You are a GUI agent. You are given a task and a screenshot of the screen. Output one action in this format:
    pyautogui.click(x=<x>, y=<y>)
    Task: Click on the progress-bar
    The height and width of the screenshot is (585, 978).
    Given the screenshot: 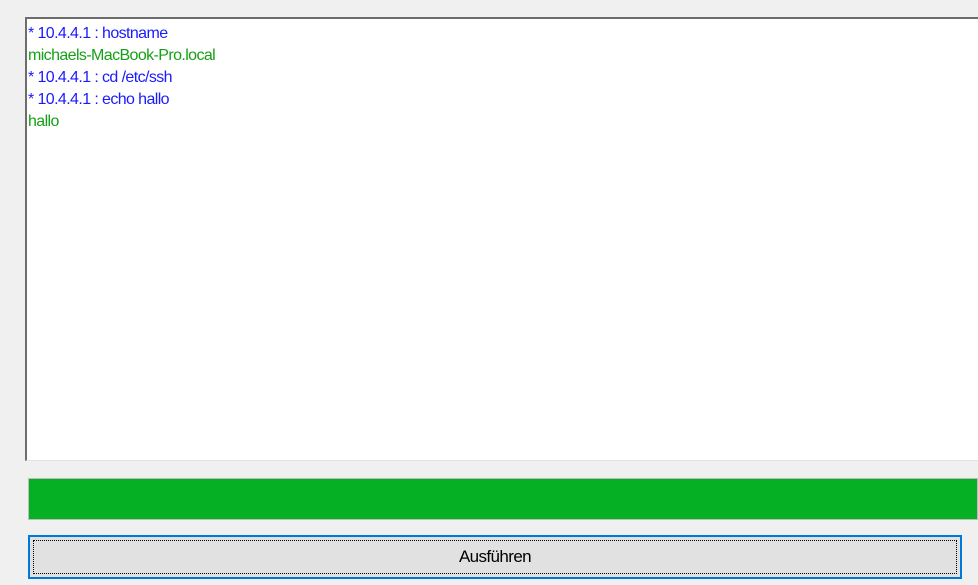 What is the action you would take?
    pyautogui.click(x=503, y=499)
    